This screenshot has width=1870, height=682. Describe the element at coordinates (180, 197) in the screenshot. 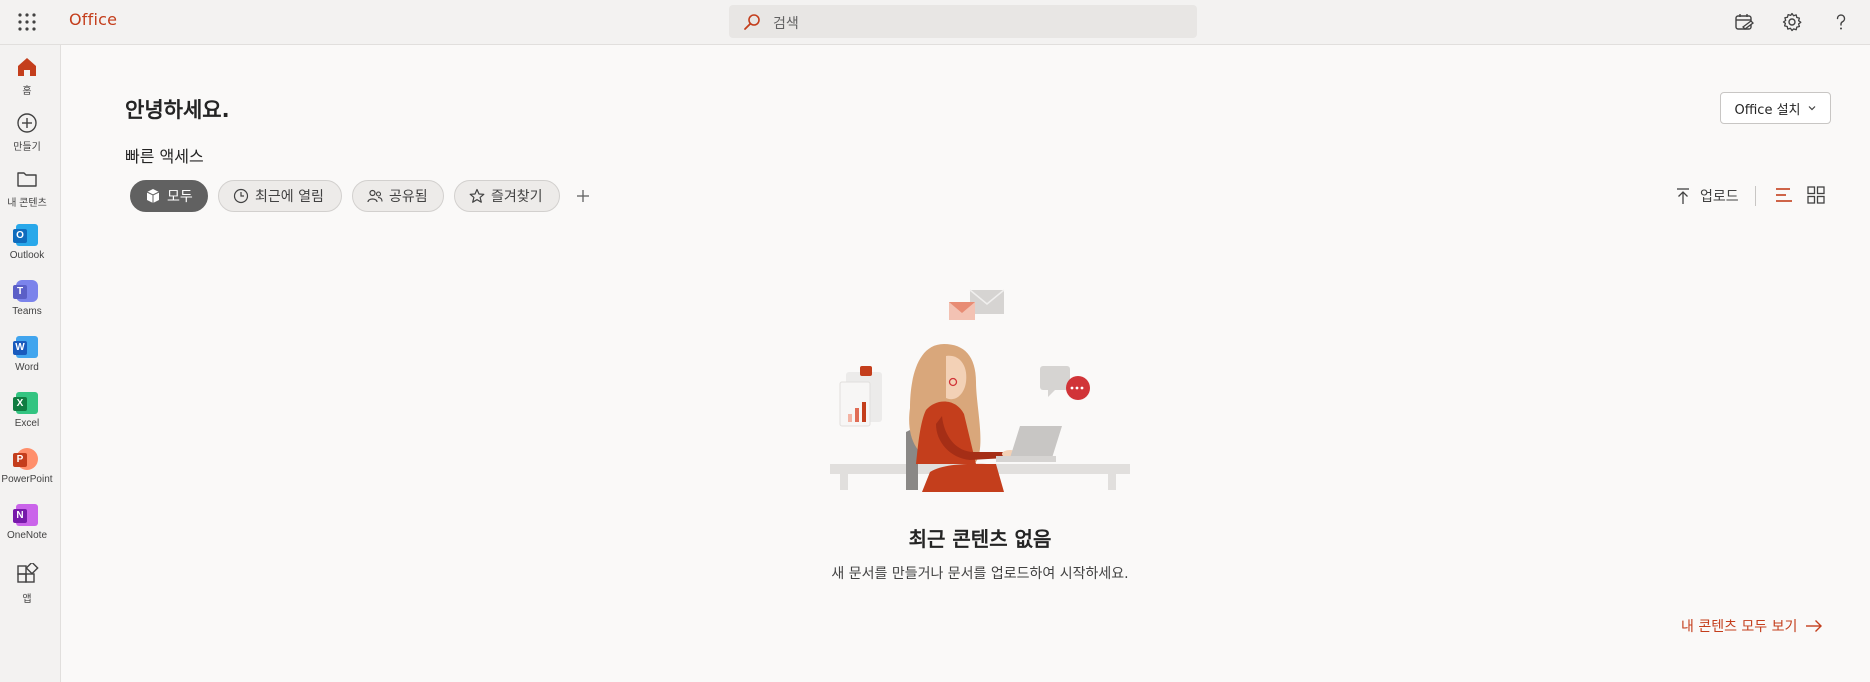

I see `filter-label: 모두` at that location.